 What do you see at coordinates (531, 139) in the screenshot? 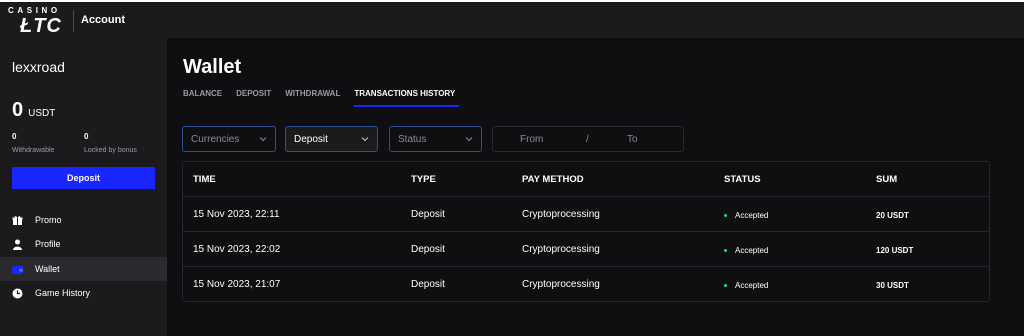
I see `date-from: From` at bounding box center [531, 139].